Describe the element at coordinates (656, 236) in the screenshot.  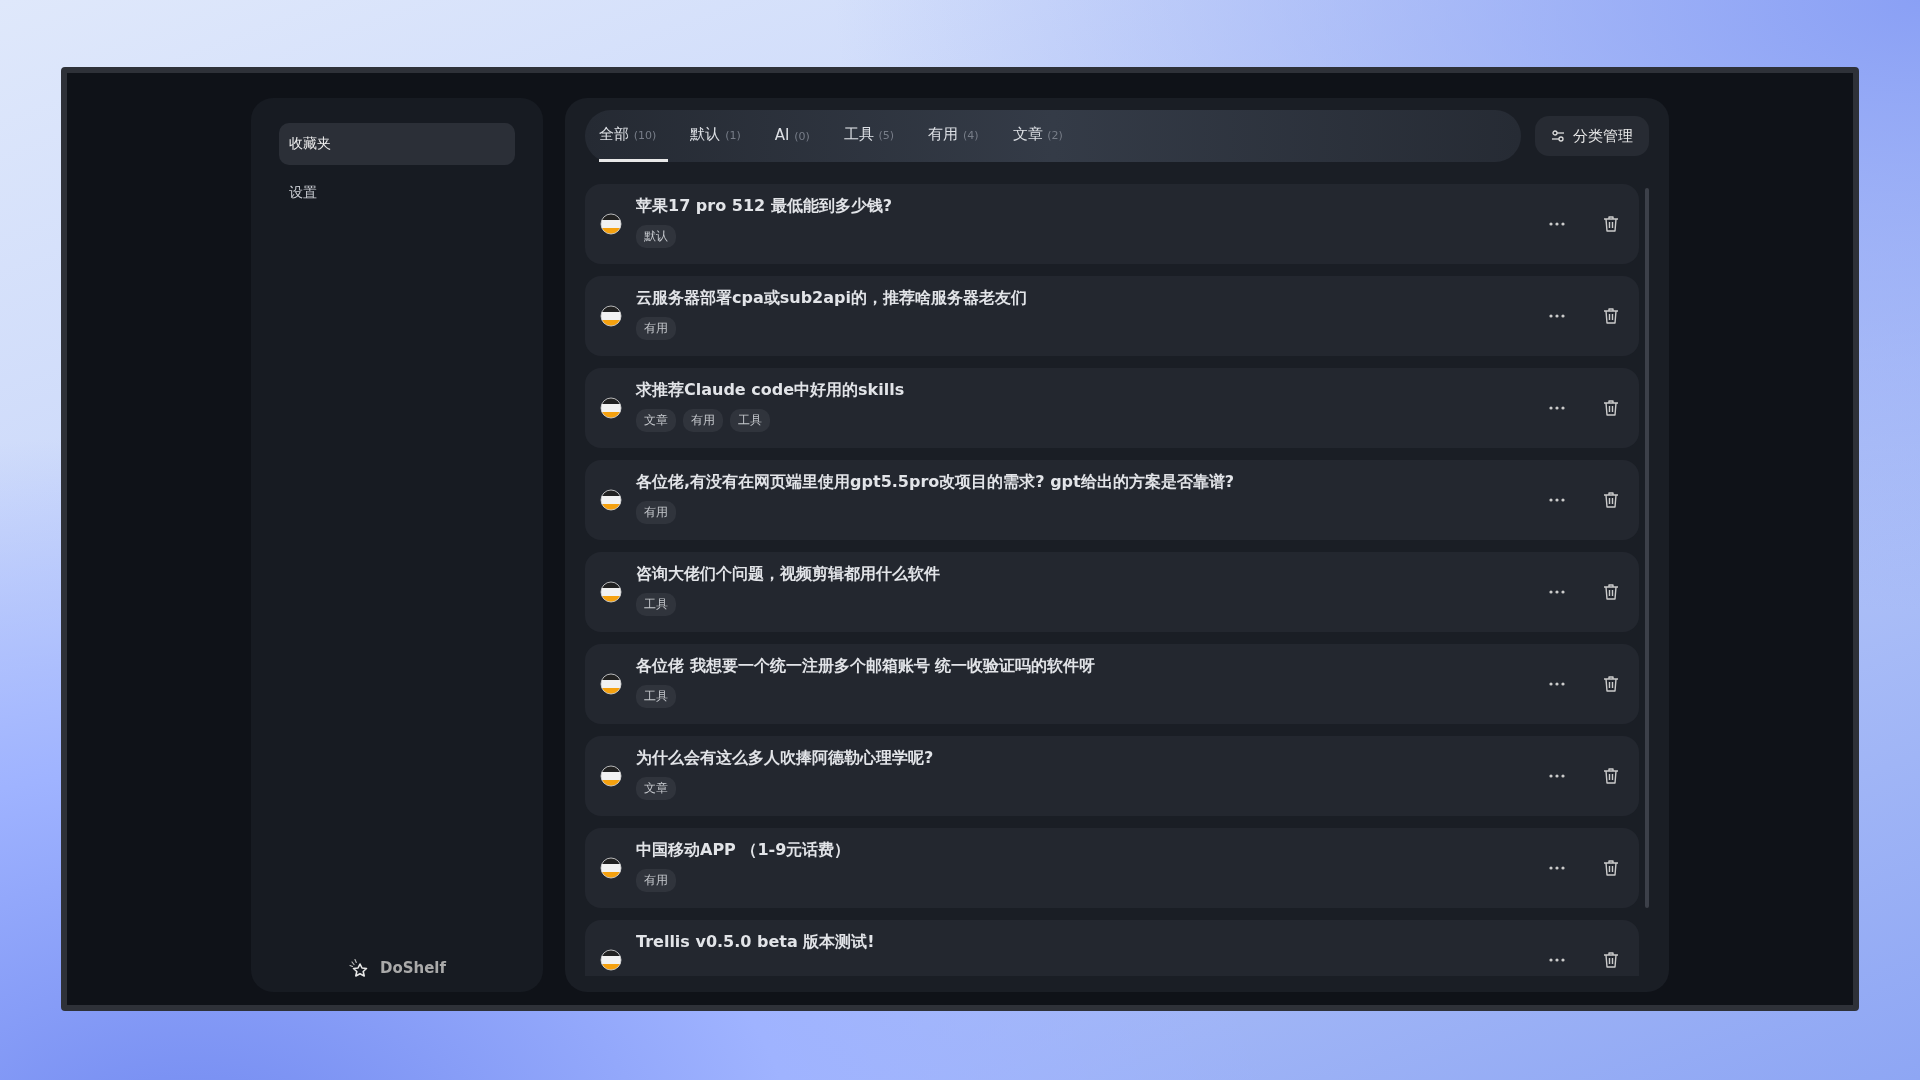
I see `tag-chip: 默认` at that location.